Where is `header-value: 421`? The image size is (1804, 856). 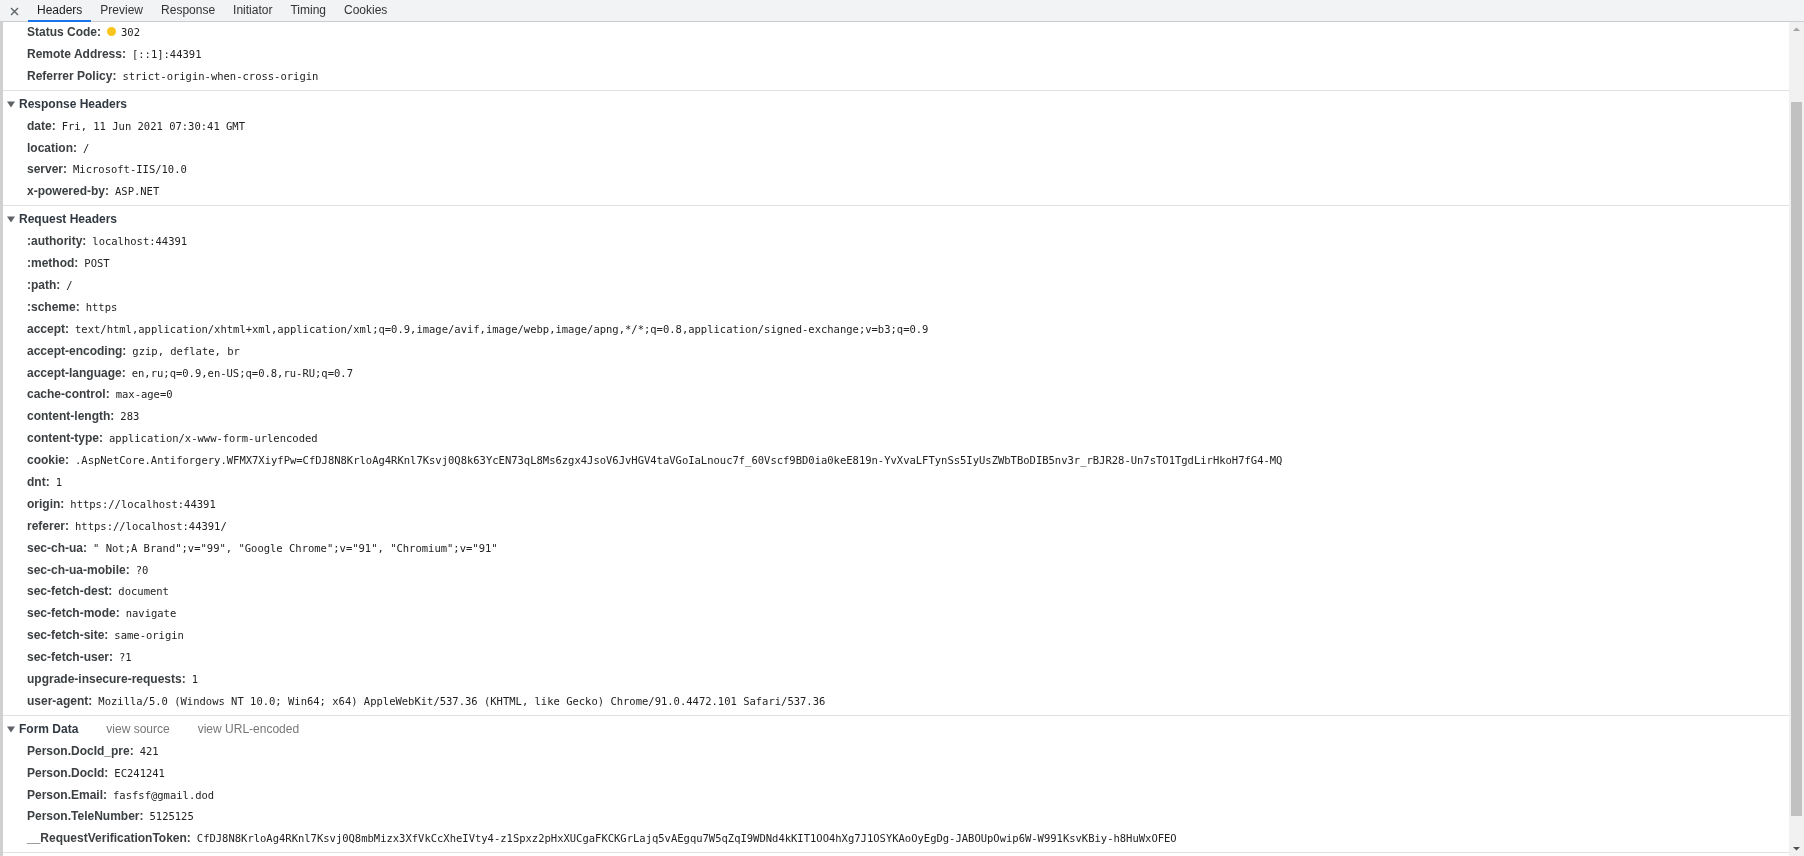
header-value: 421 is located at coordinates (149, 750).